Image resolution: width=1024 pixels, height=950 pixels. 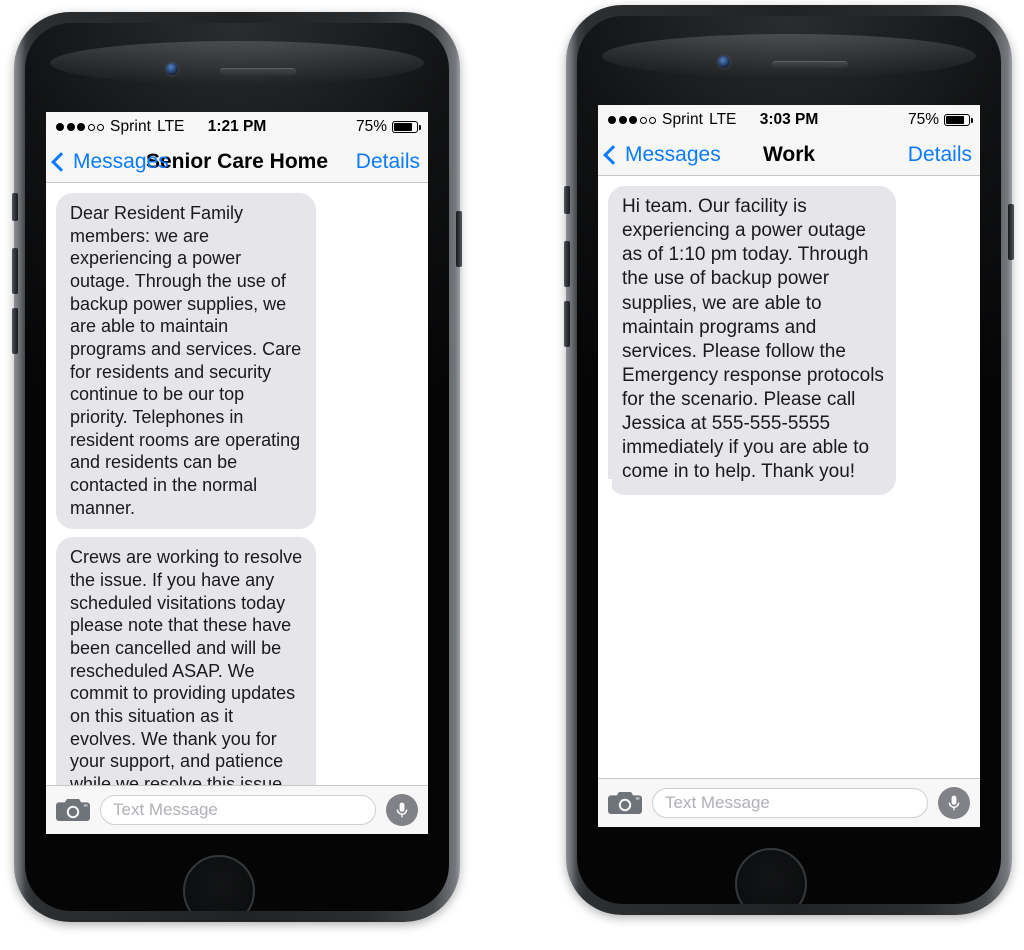 I want to click on screen-glare-left, so click(x=237, y=62).